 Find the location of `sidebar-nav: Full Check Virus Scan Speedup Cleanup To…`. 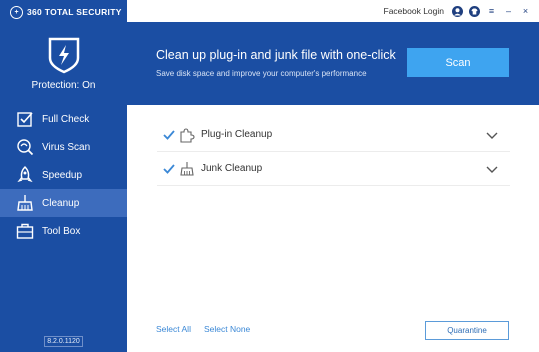

sidebar-nav: Full Check Virus Scan Speedup Cleanup To… is located at coordinates (63, 175).